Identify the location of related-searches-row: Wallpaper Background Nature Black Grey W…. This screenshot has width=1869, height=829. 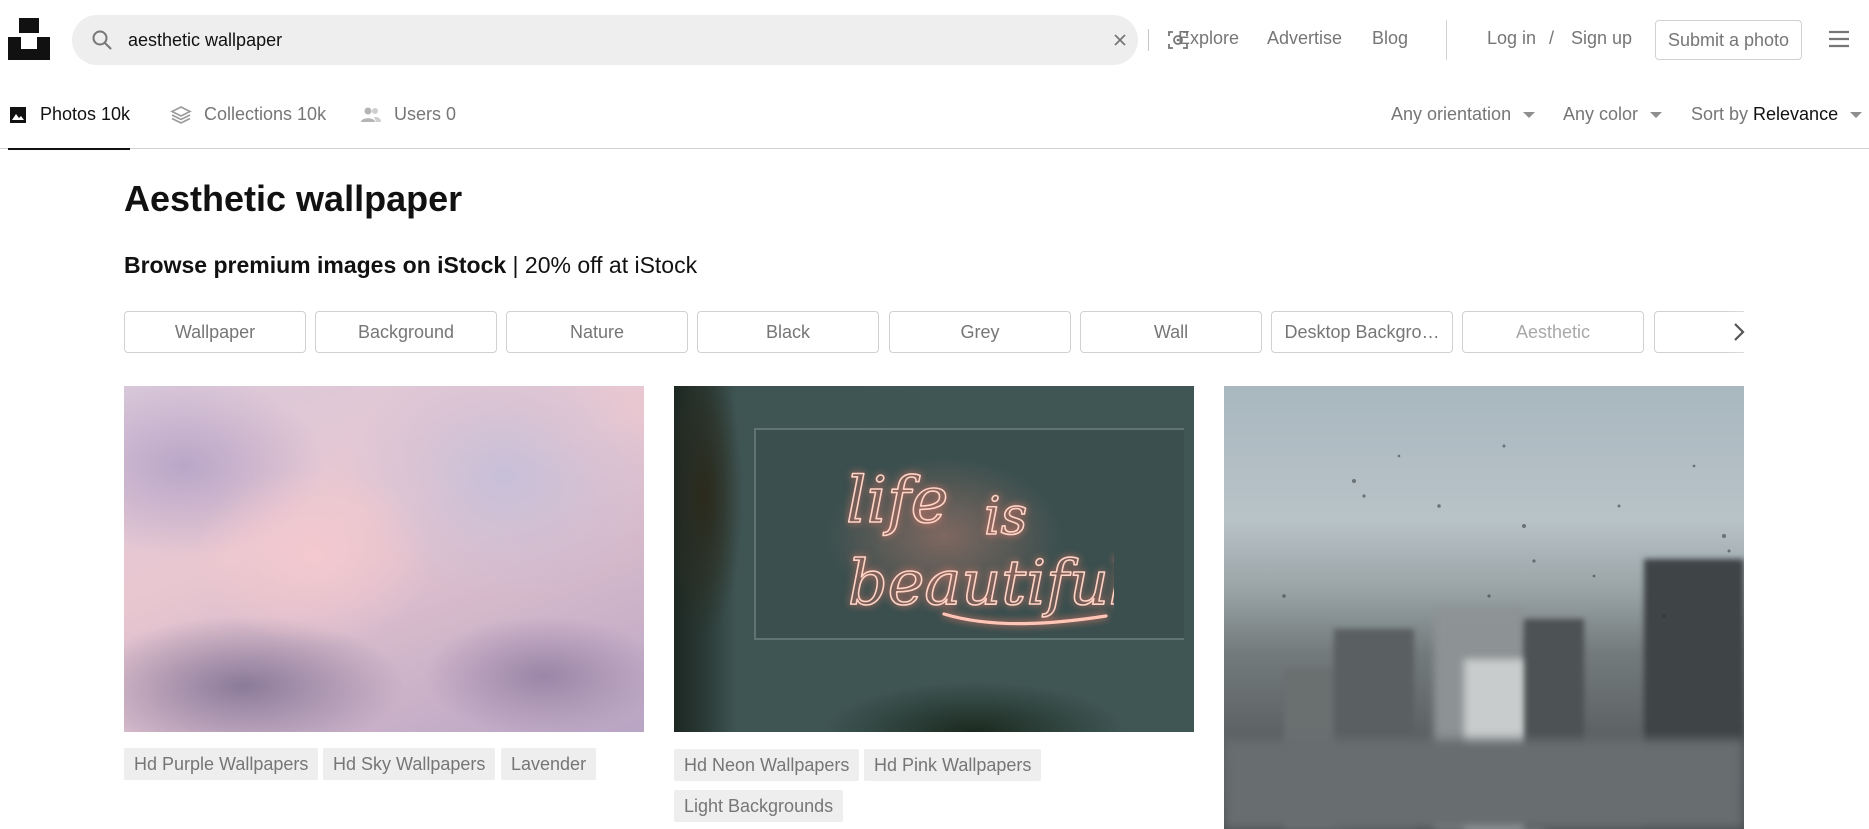
(934, 332).